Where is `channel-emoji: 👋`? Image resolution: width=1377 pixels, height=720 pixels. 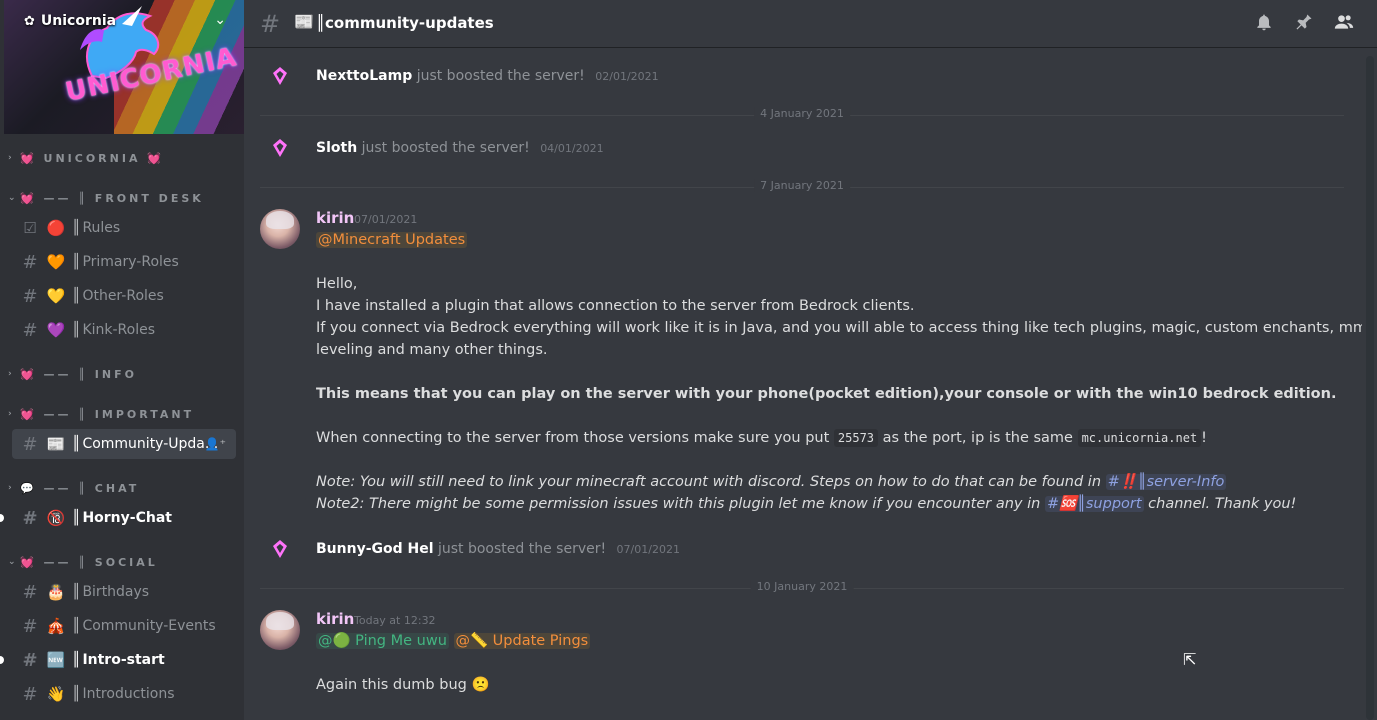 channel-emoji: 👋 is located at coordinates (56, 694).